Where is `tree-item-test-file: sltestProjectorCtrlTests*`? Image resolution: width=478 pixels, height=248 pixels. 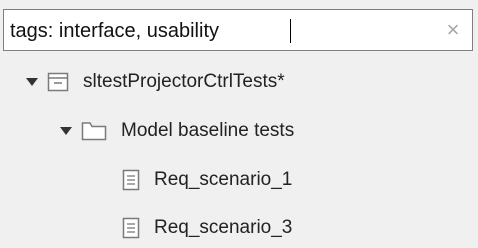 tree-item-test-file: sltestProjectorCtrlTests* is located at coordinates (153, 82).